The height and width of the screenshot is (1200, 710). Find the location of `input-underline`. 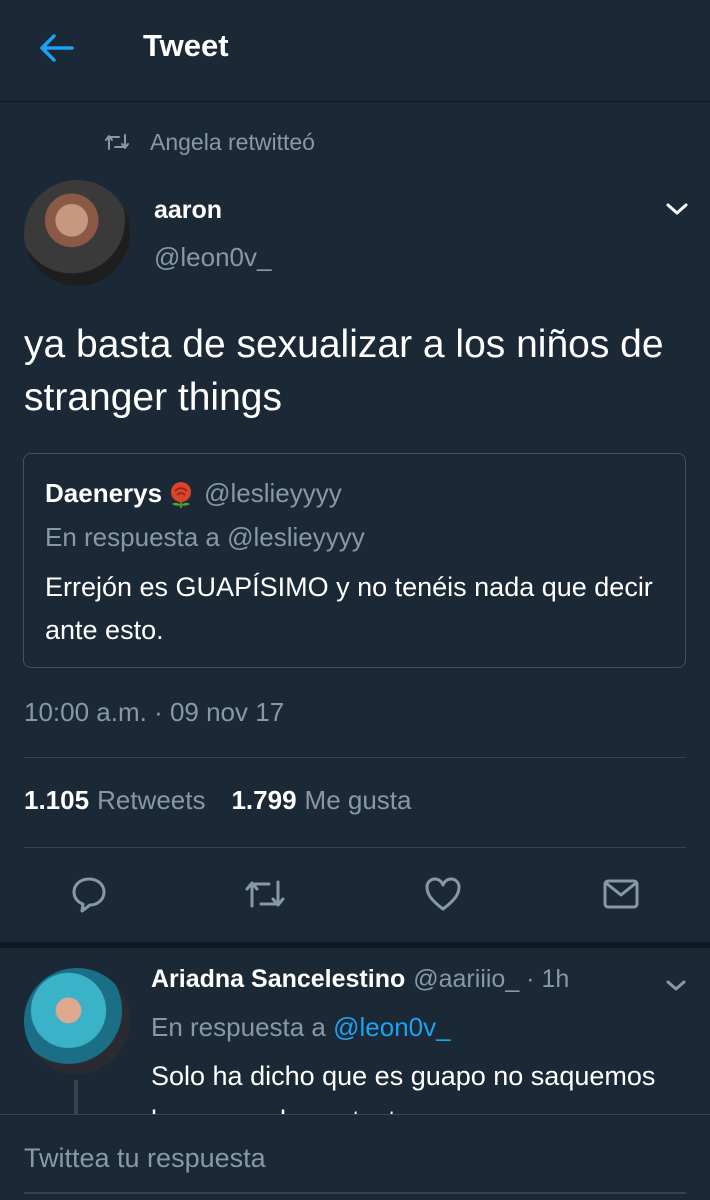

input-underline is located at coordinates (355, 1193).